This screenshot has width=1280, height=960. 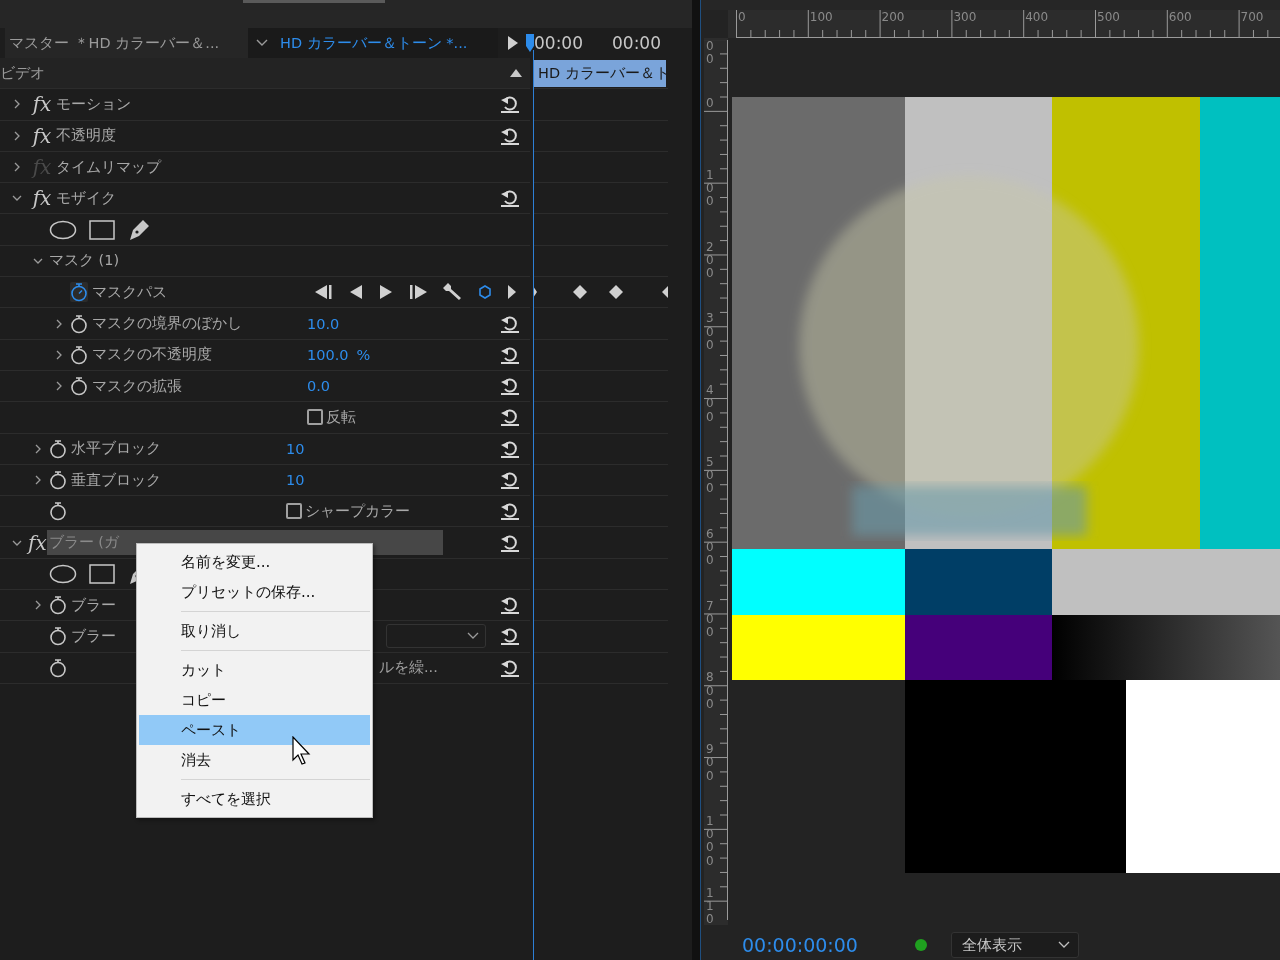 I want to click on property-value: 10.0, so click(x=323, y=323).